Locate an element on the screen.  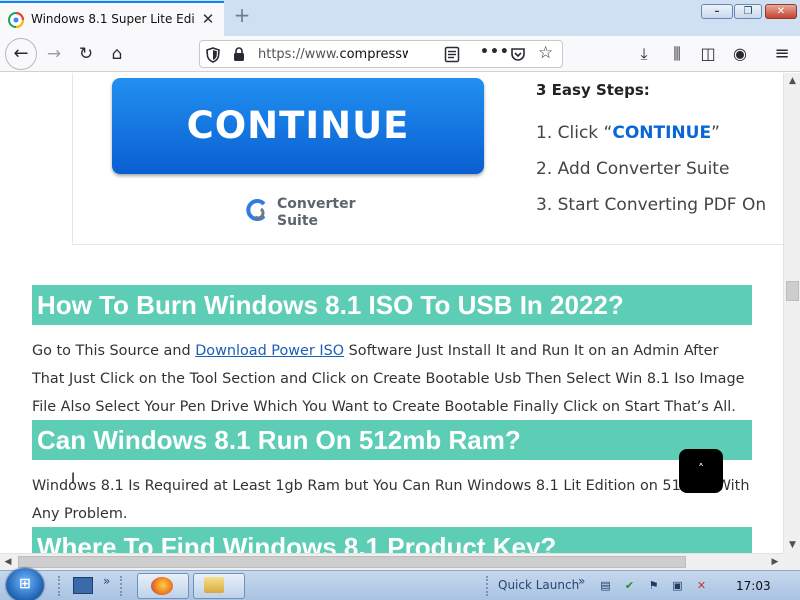
burn-text-before: Go to This Source and is located at coordinates (114, 351).